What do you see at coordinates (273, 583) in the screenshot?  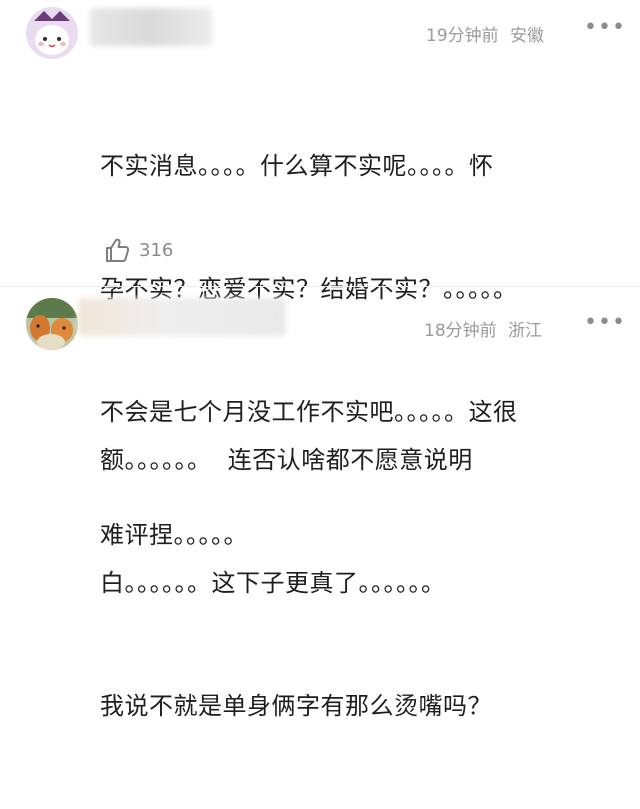 I see `comment-line: 白。。。。。。这下子更真了。。。。。。` at bounding box center [273, 583].